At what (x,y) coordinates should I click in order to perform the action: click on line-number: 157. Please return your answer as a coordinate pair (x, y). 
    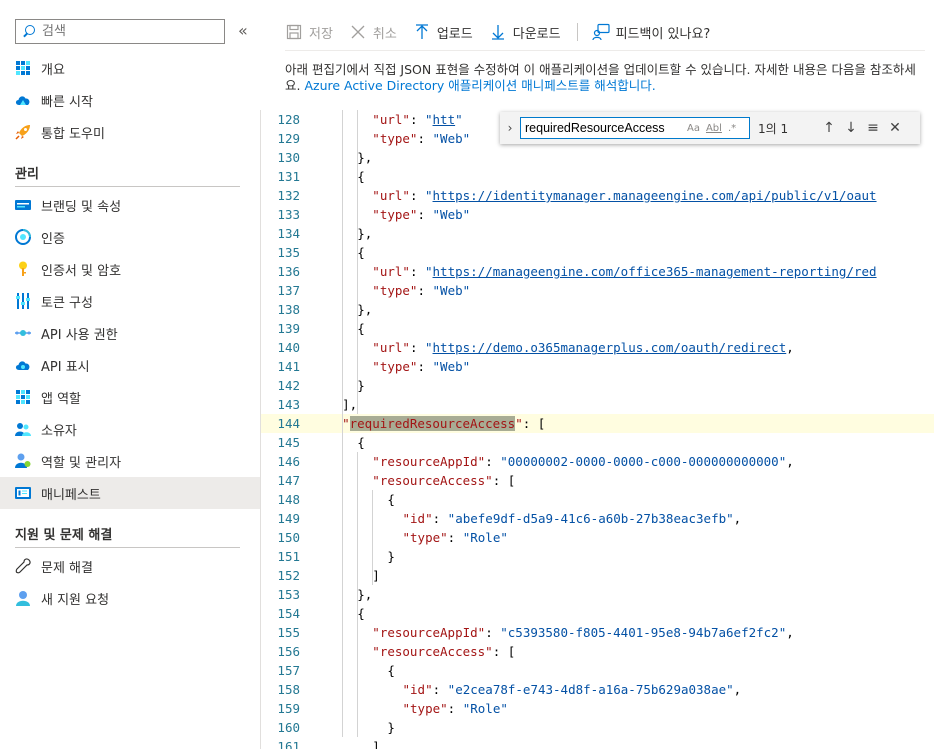
    Looking at the image, I should click on (288, 670).